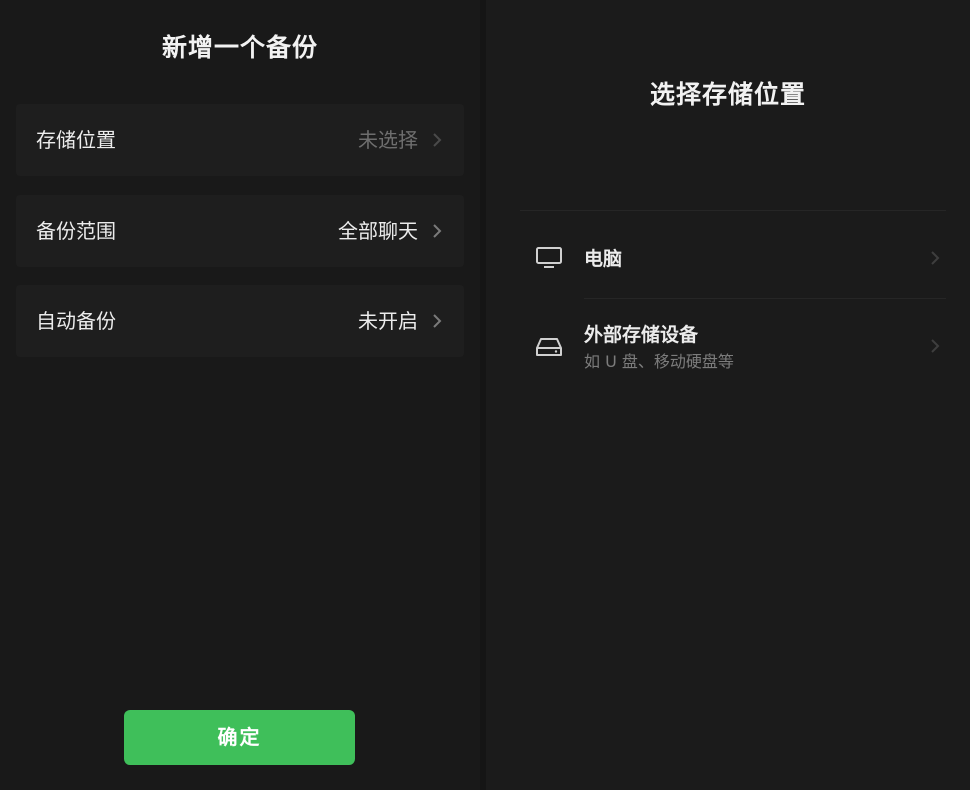 The height and width of the screenshot is (790, 970). Describe the element at coordinates (730, 258) in the screenshot. I see `computer-option: 电脑` at that location.